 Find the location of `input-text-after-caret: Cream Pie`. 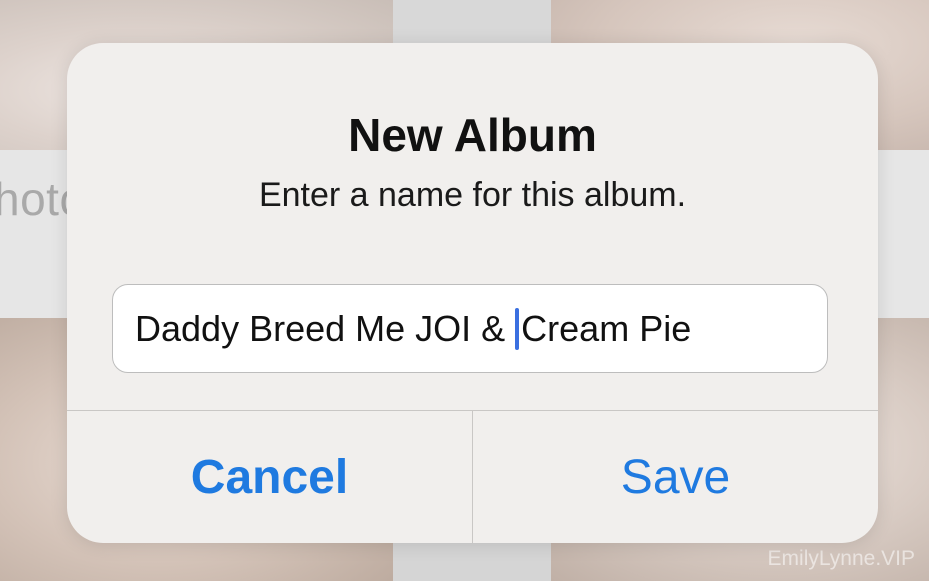

input-text-after-caret: Cream Pie is located at coordinates (606, 328).